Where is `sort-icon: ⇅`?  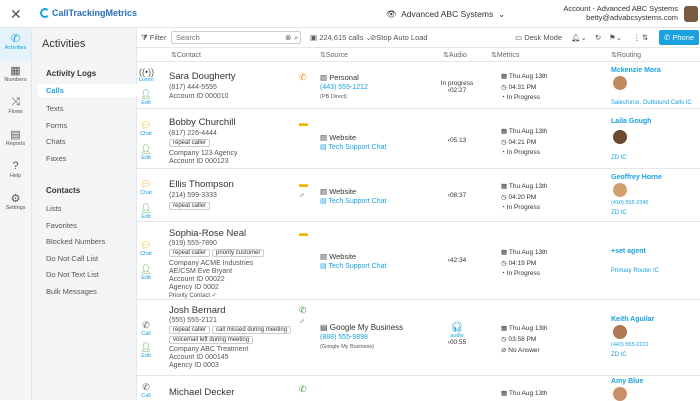 sort-icon: ⇅ is located at coordinates (645, 37).